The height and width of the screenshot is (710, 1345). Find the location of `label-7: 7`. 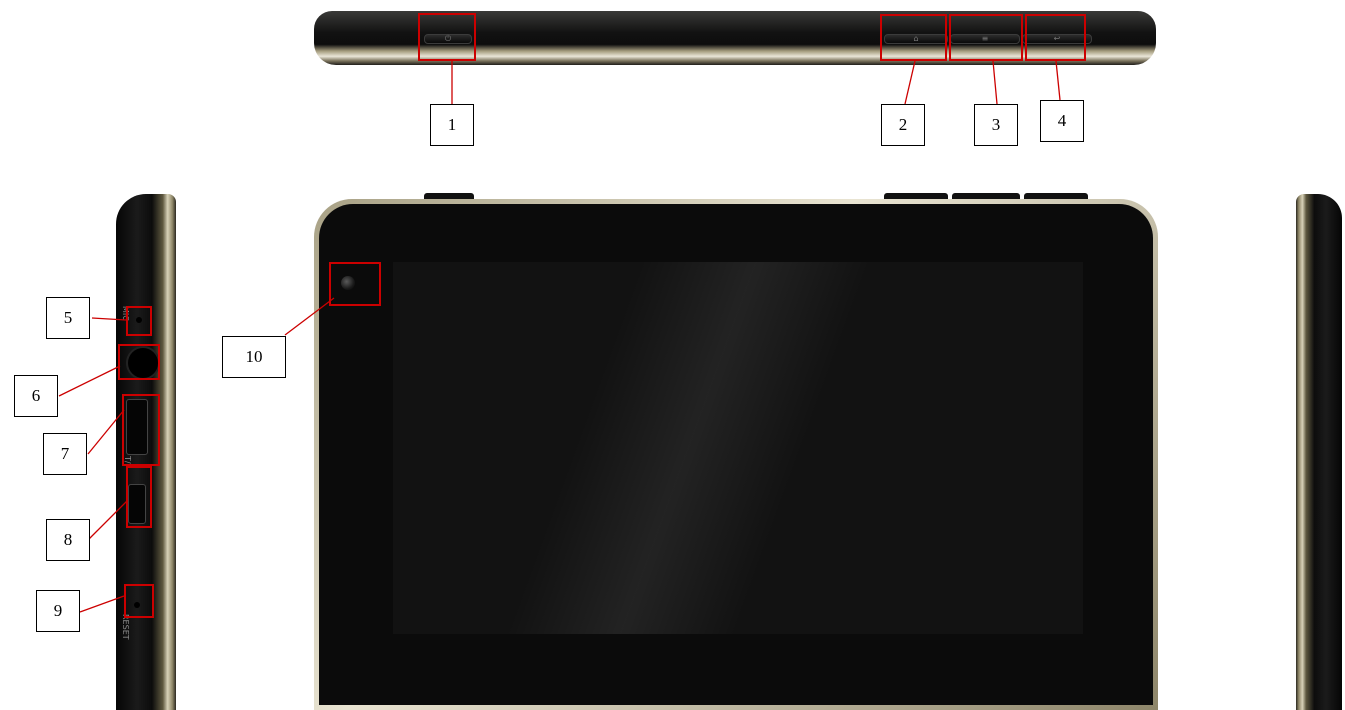

label-7: 7 is located at coordinates (65, 454).